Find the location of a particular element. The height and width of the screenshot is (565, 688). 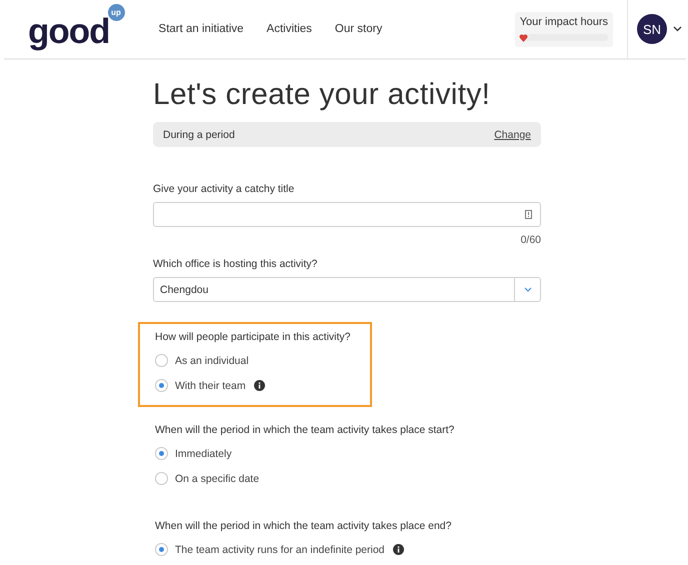

nav-link: Start an initiative is located at coordinates (201, 29).